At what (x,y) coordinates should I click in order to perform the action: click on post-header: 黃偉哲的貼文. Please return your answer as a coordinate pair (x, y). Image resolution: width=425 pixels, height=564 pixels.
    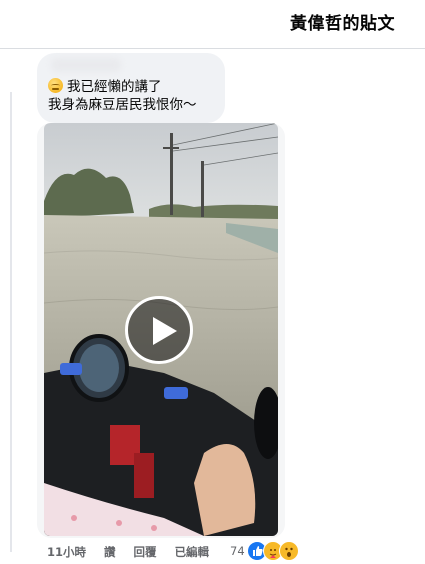
    Looking at the image, I should click on (212, 24).